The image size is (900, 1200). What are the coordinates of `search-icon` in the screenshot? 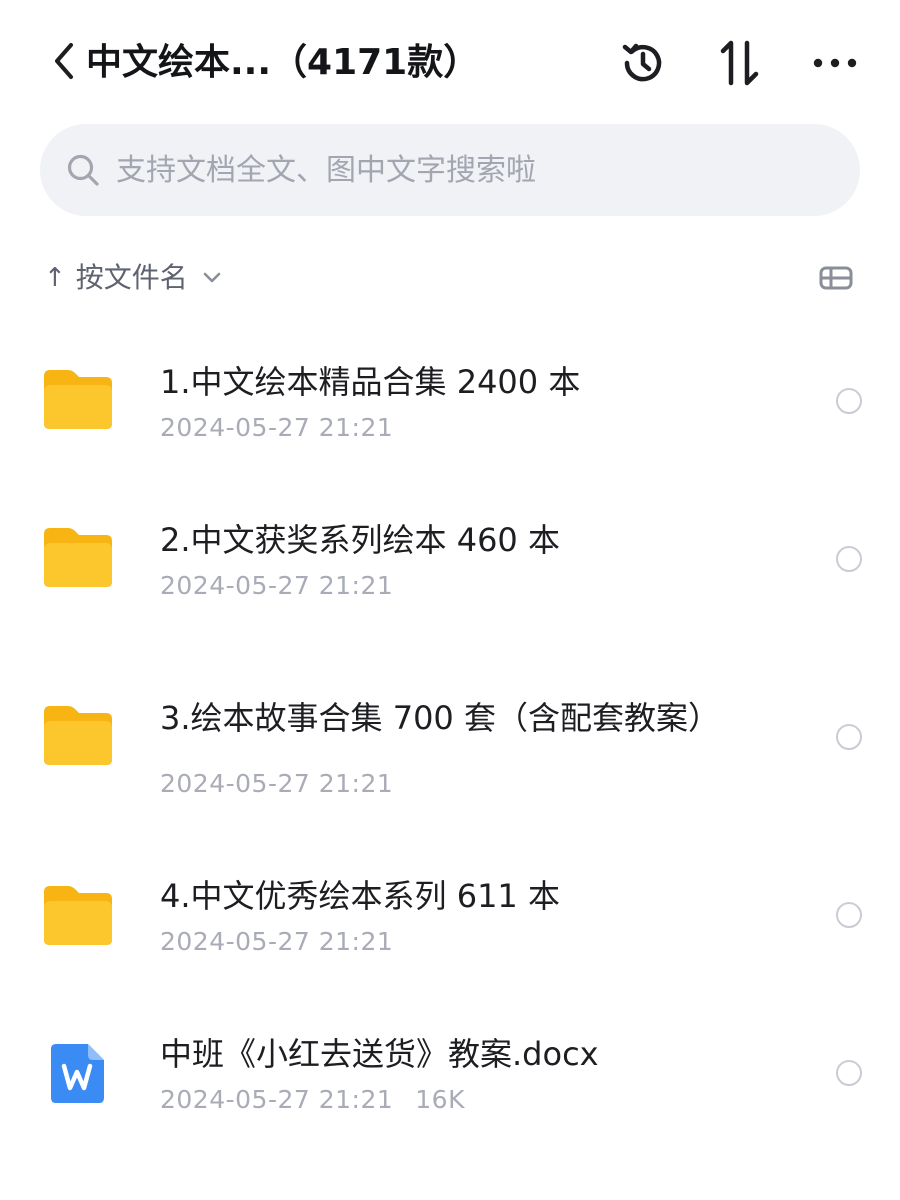 It's located at (83, 170).